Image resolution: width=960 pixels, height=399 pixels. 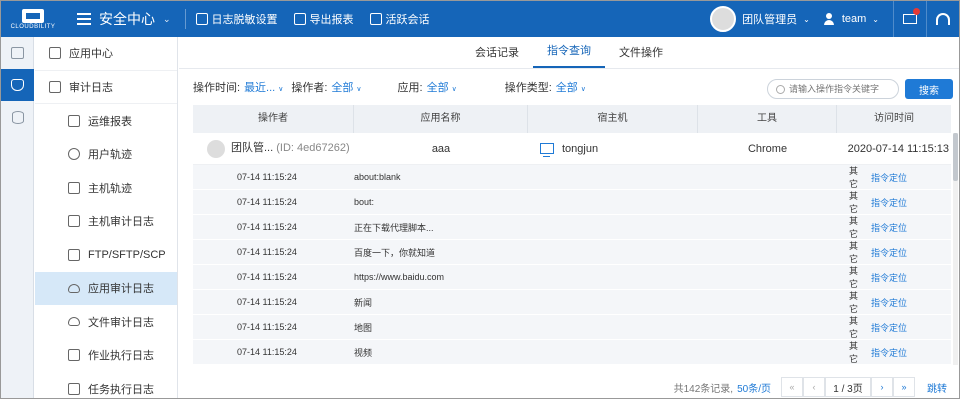 I want to click on top-right-zone: 团队管理员 ⌄ team ⌄, so click(x=834, y=19).